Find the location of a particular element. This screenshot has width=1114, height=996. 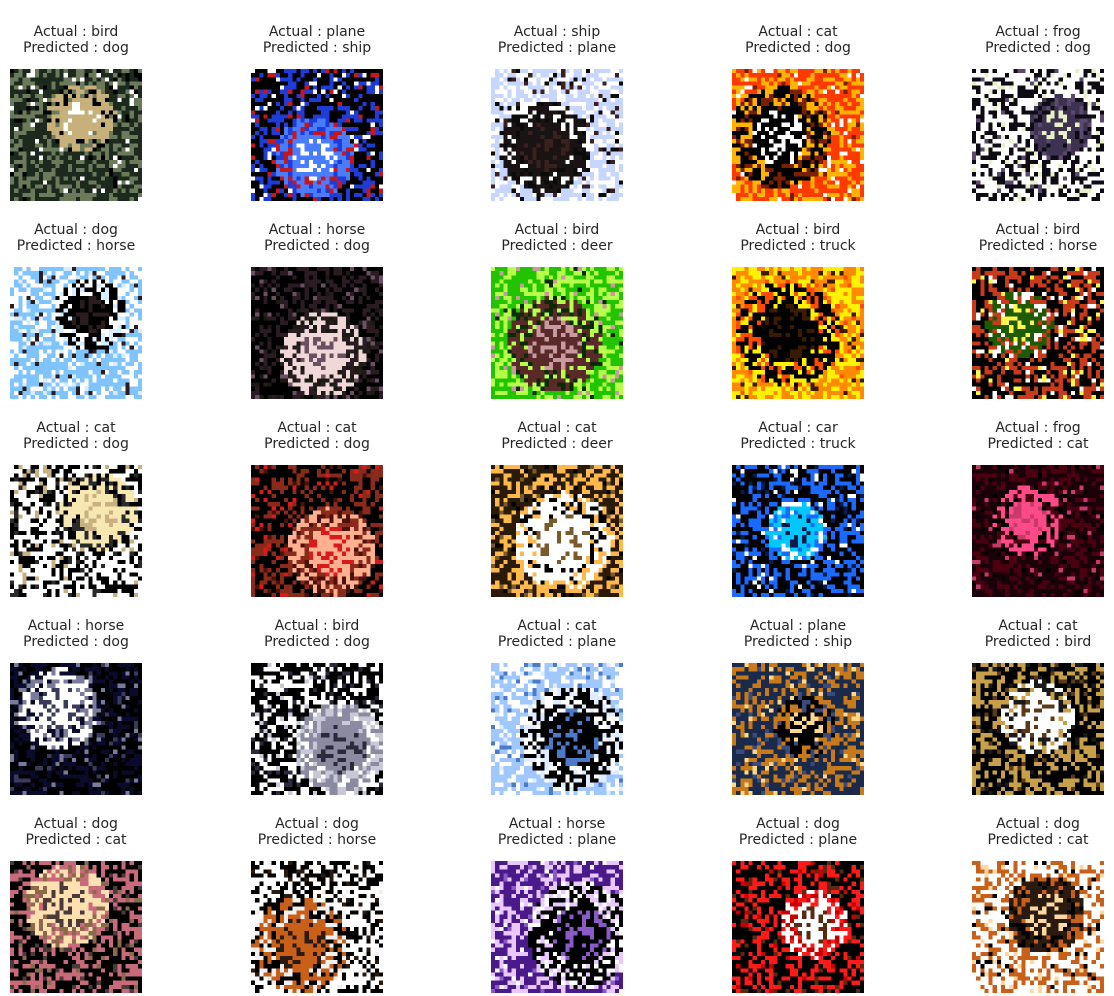

horse-purple-sky-image is located at coordinates (557, 927).